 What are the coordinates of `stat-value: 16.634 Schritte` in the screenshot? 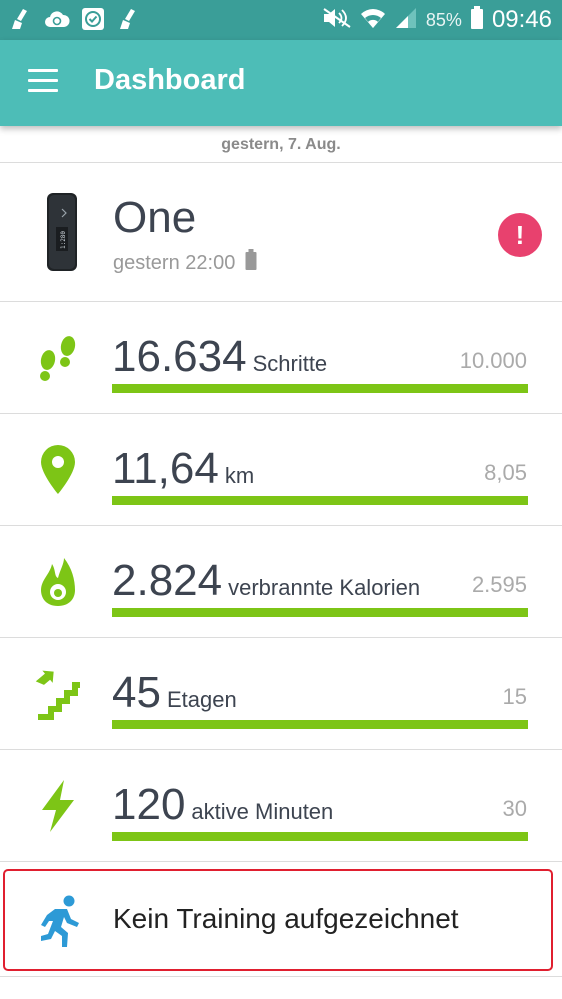 It's located at (219, 357).